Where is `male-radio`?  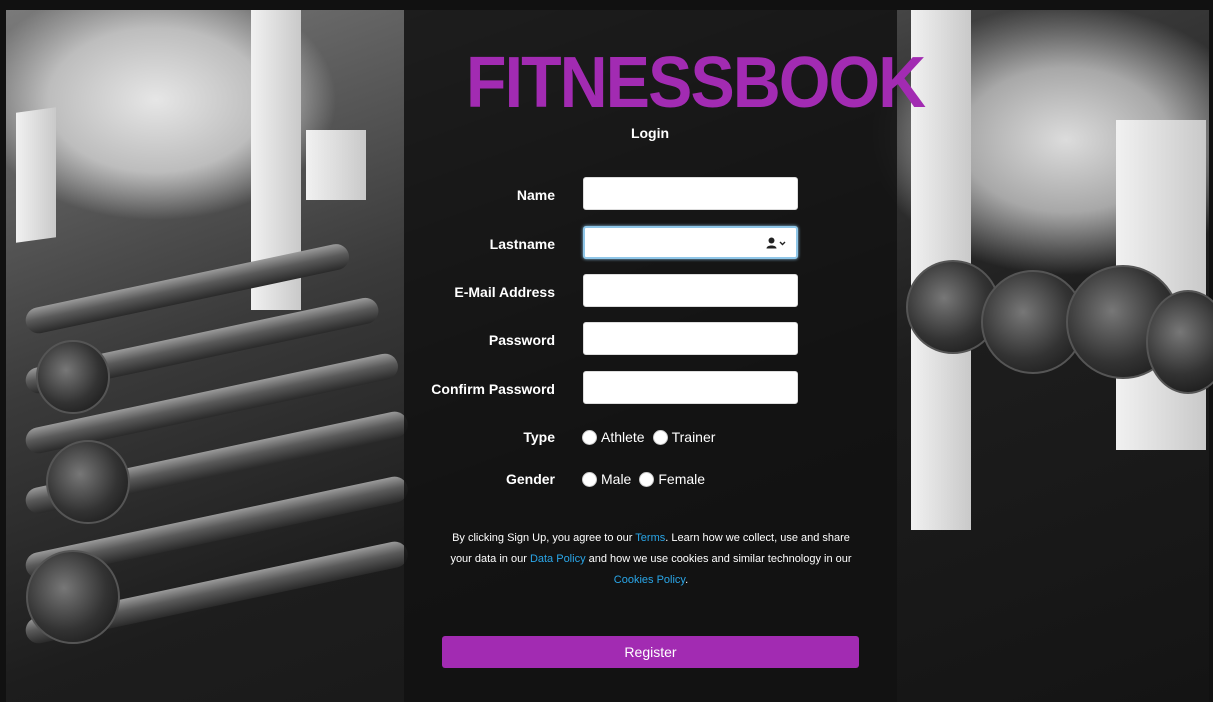 male-radio is located at coordinates (589, 479).